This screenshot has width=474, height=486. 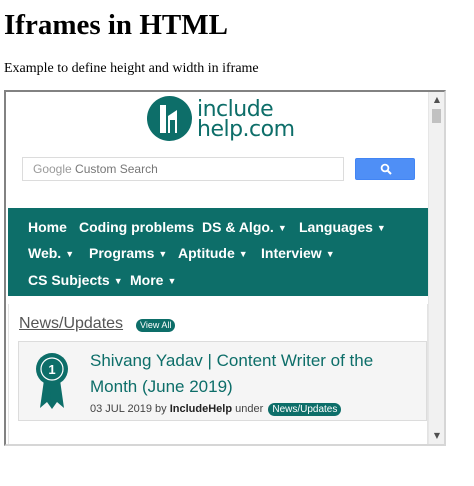 What do you see at coordinates (116, 25) in the screenshot?
I see `page-title: Iframes in HTML` at bounding box center [116, 25].